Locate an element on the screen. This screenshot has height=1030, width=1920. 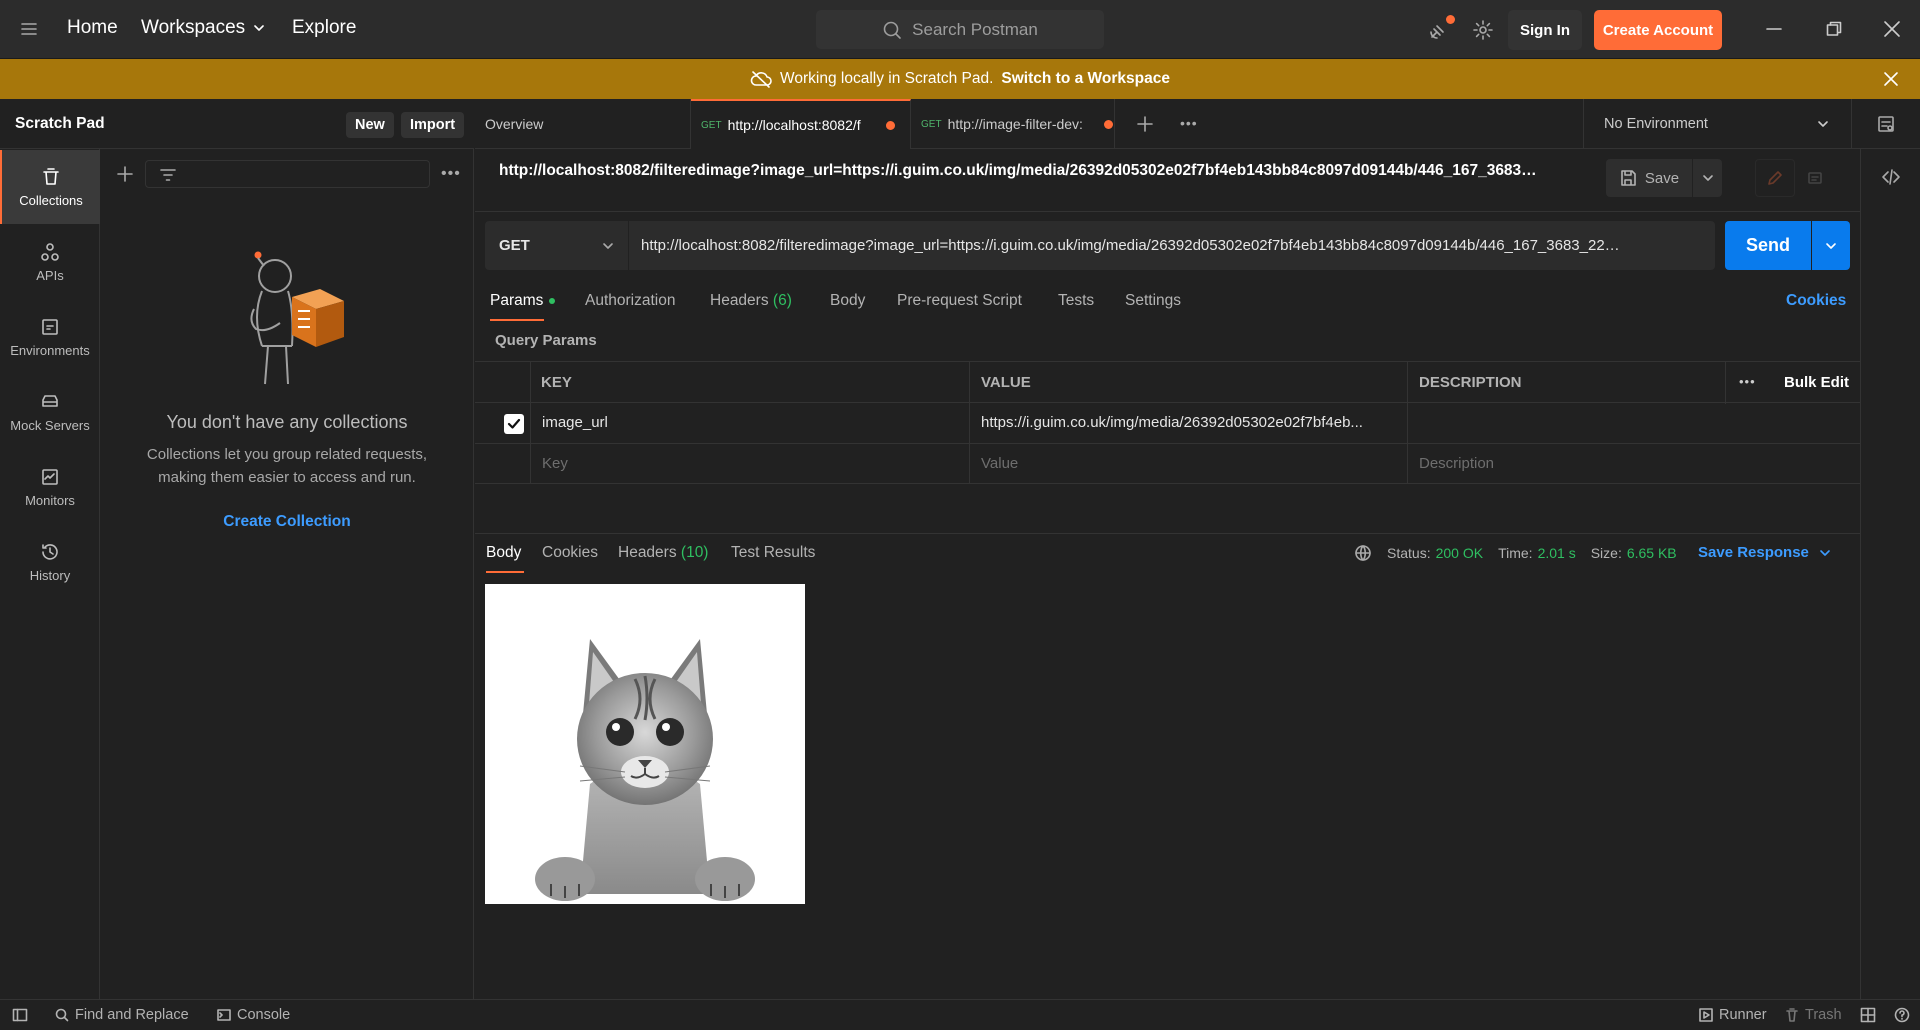
comments-button is located at coordinates (1815, 178).